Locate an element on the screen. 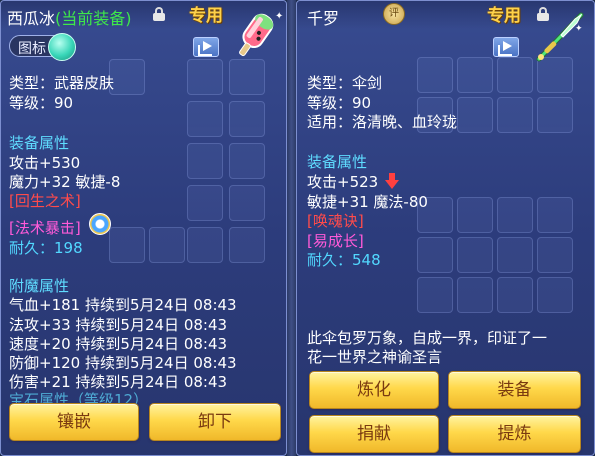  durability-line: 耐久：548 is located at coordinates (344, 260).